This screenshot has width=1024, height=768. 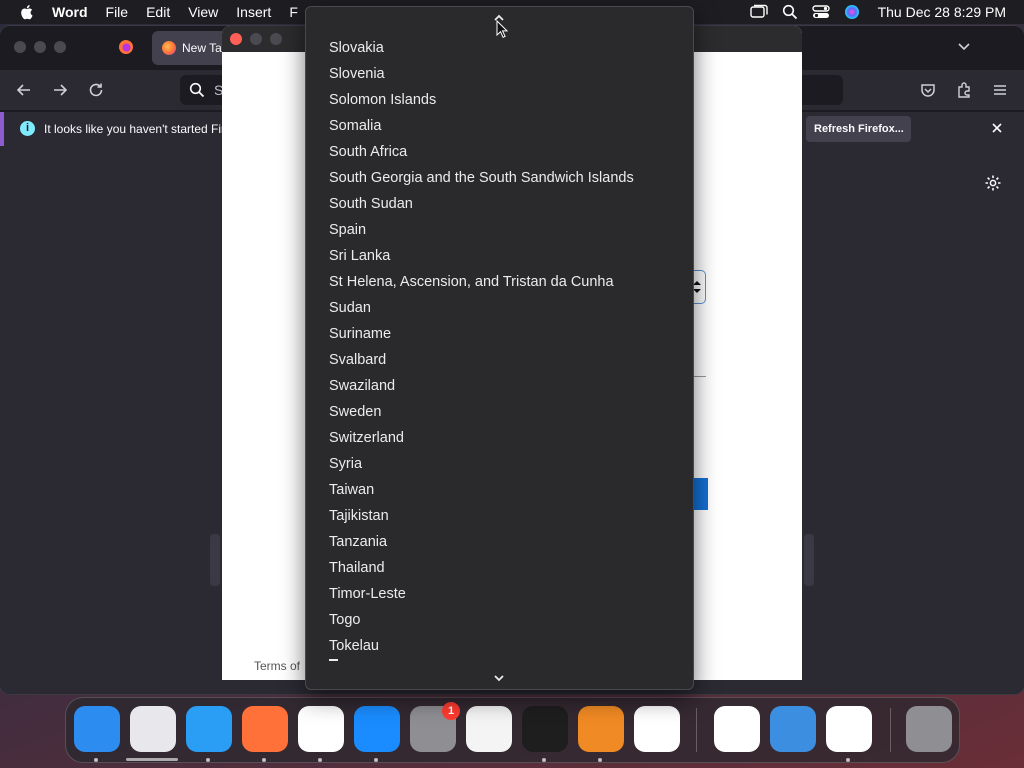 I want to click on search-icon, so click(x=197, y=90).